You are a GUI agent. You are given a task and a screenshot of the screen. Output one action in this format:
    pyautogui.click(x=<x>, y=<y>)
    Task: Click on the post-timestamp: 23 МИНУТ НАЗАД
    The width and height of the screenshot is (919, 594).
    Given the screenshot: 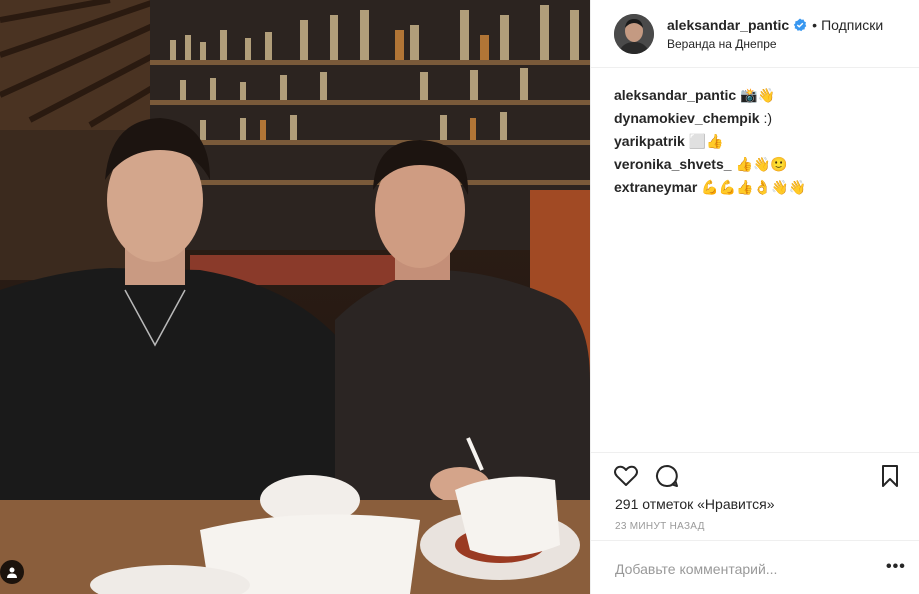 What is the action you would take?
    pyautogui.click(x=660, y=526)
    